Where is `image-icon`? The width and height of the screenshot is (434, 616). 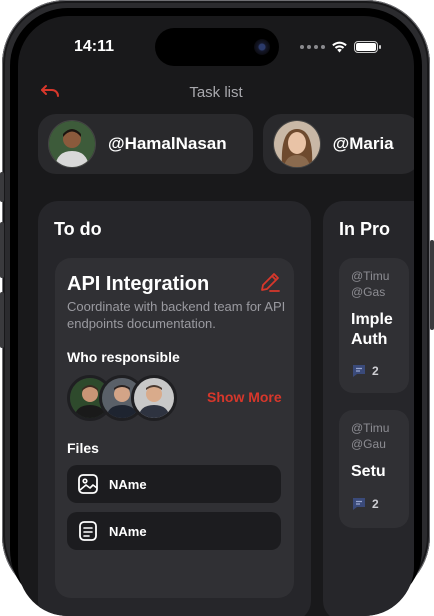
image-icon is located at coordinates (88, 484).